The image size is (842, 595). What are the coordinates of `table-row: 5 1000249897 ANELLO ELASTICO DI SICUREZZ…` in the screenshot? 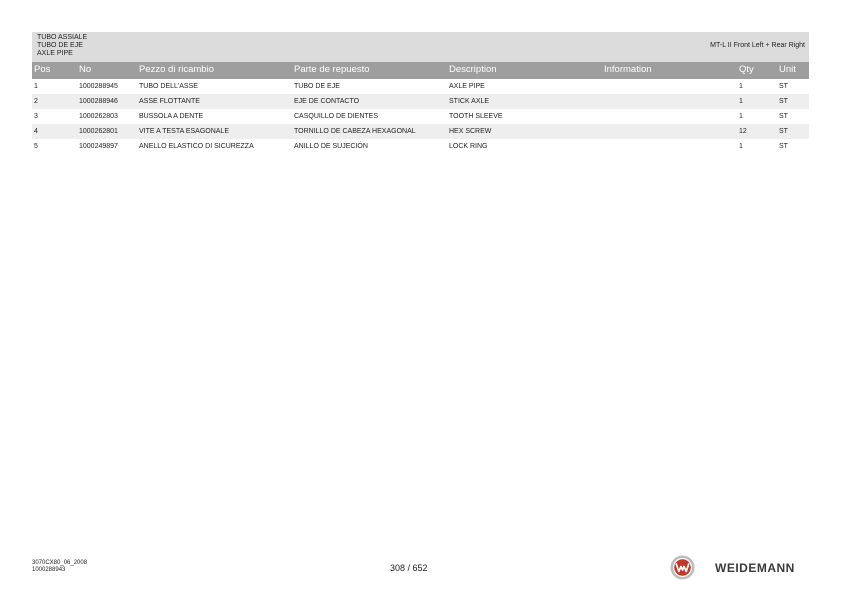 It's located at (420, 146).